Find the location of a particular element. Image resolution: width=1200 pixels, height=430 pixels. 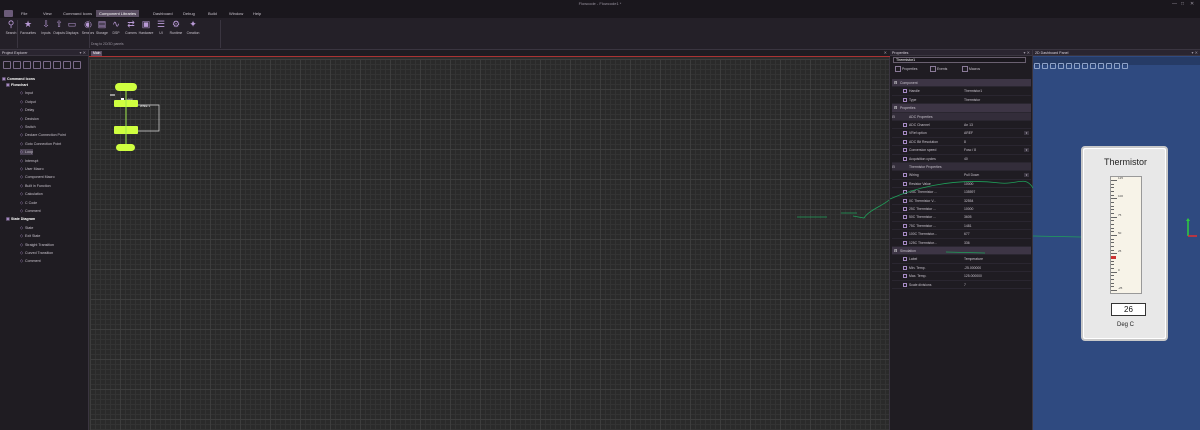

ribbon-comms-button: ⇄ Comms is located at coordinates (131, 28).